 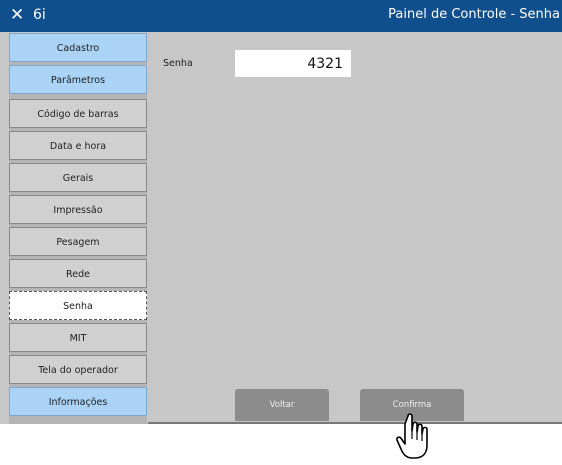 I want to click on sidebar-item-senha: Senha, so click(x=78, y=305).